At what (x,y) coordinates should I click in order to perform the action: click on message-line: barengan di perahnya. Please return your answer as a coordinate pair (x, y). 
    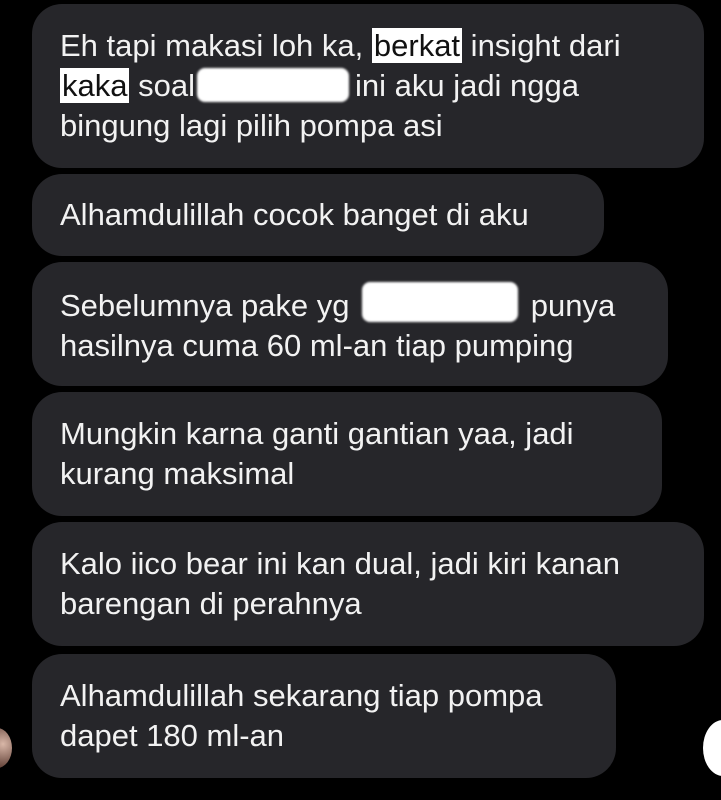
    Looking at the image, I should click on (369, 604).